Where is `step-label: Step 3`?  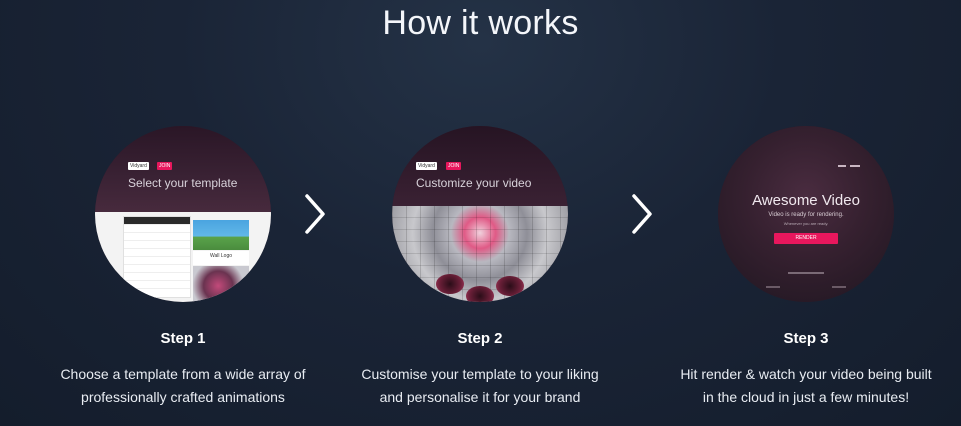 step-label: Step 3 is located at coordinates (806, 338).